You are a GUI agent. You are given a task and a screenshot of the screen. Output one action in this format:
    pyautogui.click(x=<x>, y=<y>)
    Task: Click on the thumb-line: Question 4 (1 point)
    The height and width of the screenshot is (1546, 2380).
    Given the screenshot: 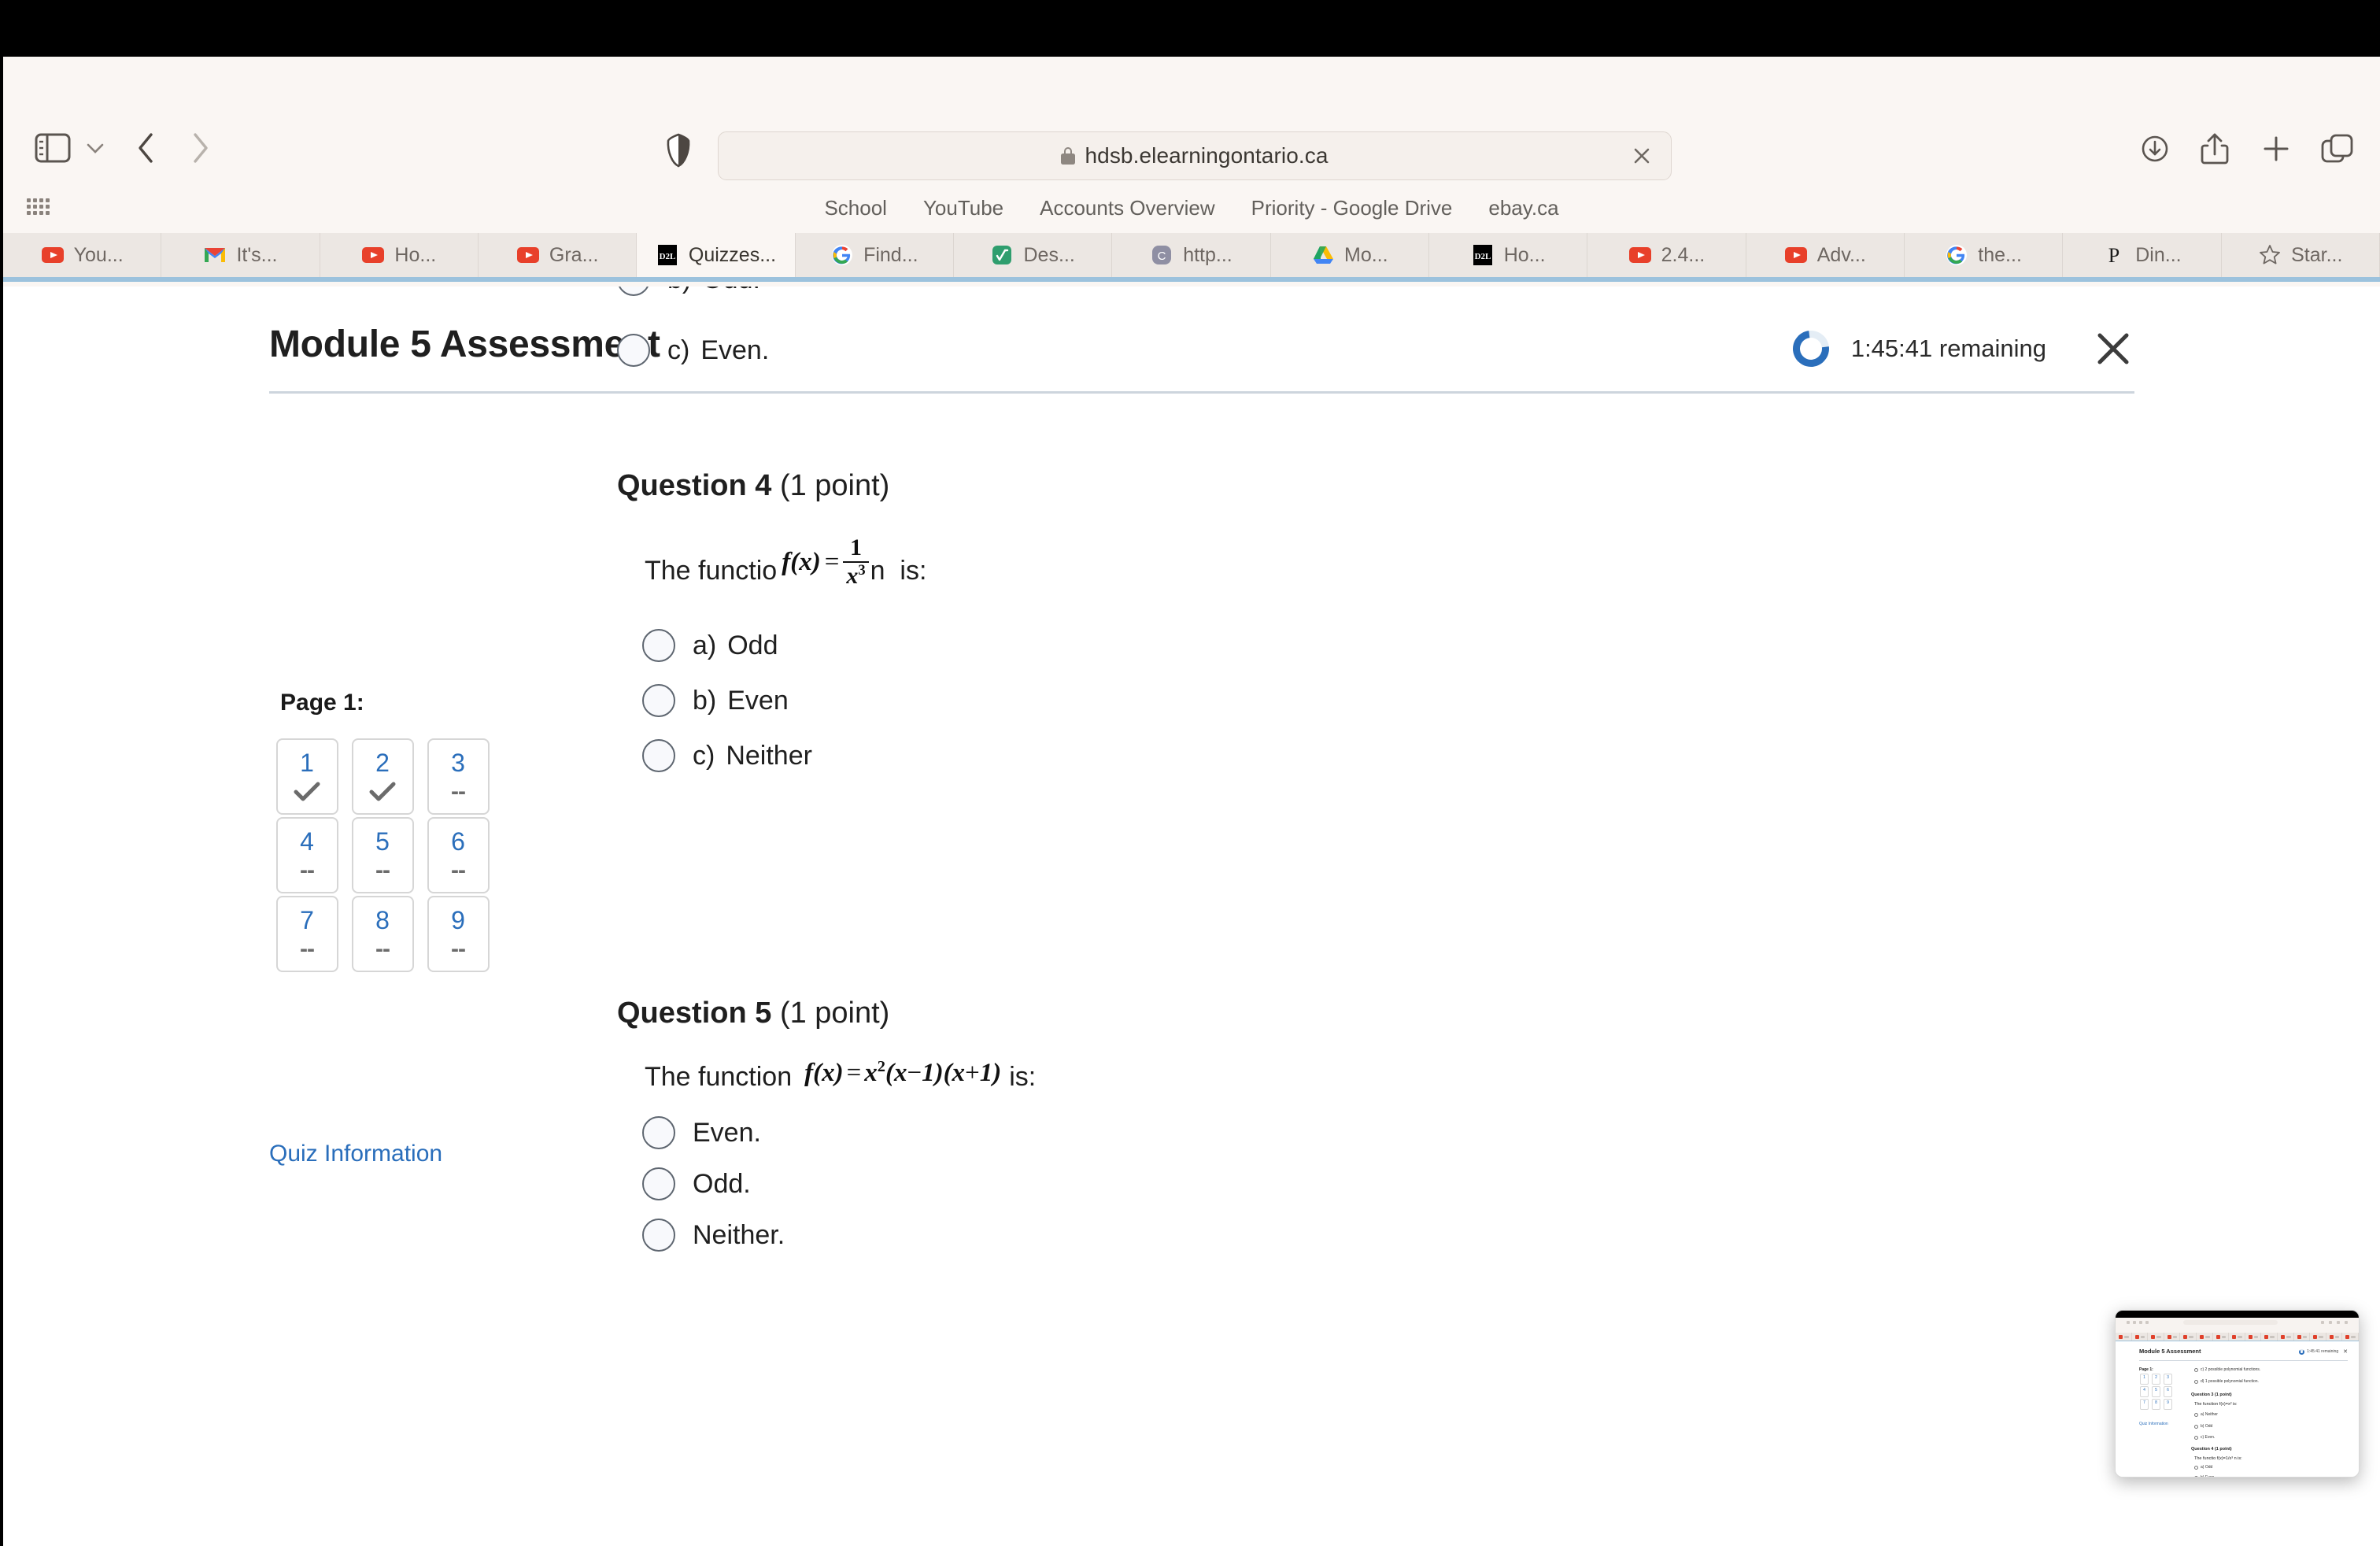 What is the action you would take?
    pyautogui.click(x=2211, y=1449)
    